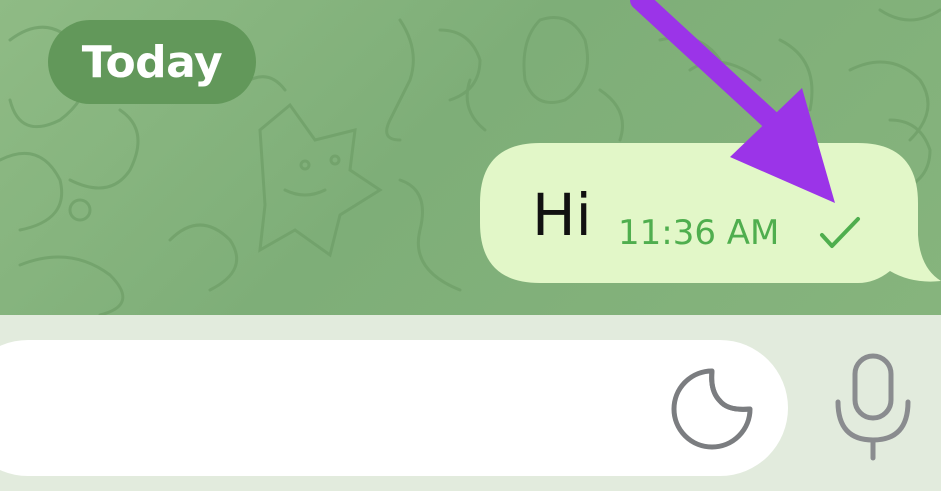 The width and height of the screenshot is (941, 491). I want to click on message-timestamp: 11:36 AM, so click(699, 233).